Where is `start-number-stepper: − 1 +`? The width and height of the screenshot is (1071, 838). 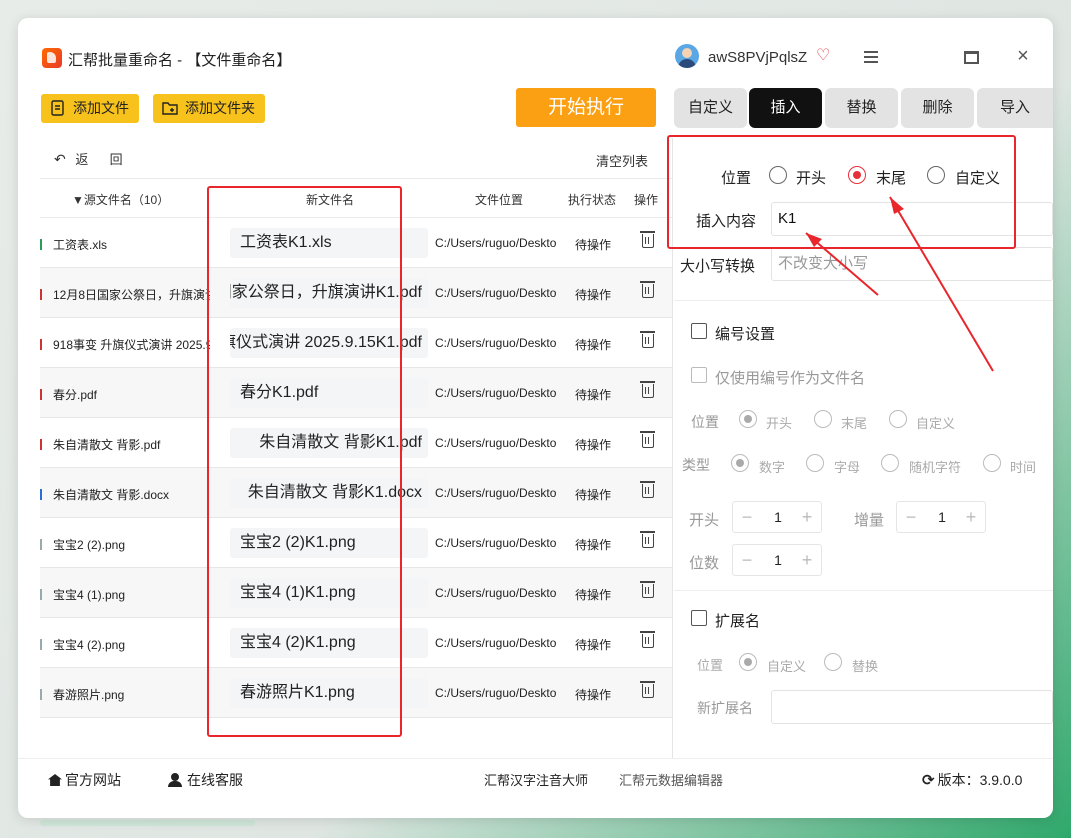
start-number-stepper: − 1 + is located at coordinates (777, 517).